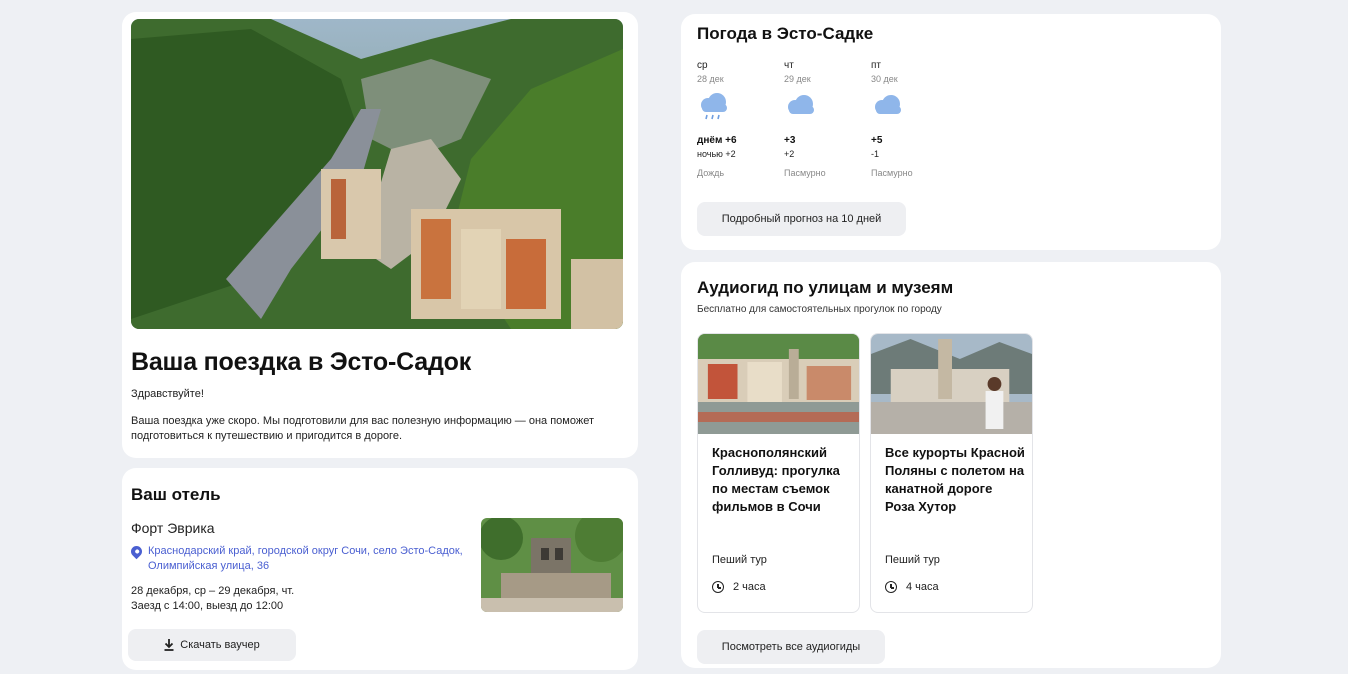 The height and width of the screenshot is (674, 1348). I want to click on tour-duration: 2 часа, so click(739, 587).